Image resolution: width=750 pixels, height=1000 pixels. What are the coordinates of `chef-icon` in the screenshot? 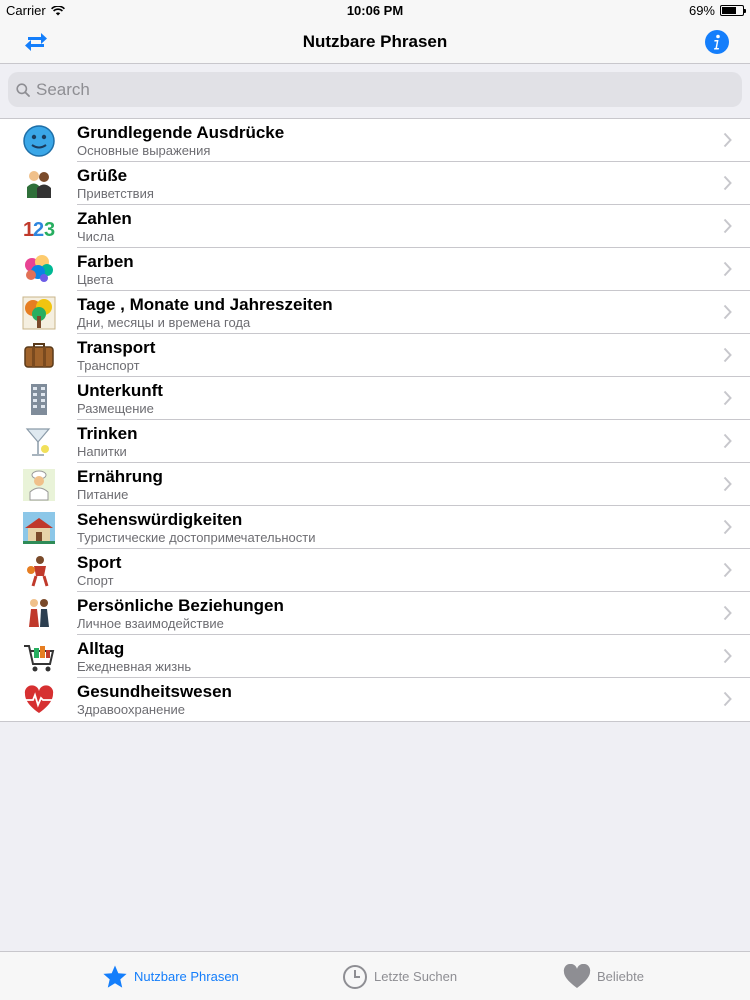 It's located at (39, 485).